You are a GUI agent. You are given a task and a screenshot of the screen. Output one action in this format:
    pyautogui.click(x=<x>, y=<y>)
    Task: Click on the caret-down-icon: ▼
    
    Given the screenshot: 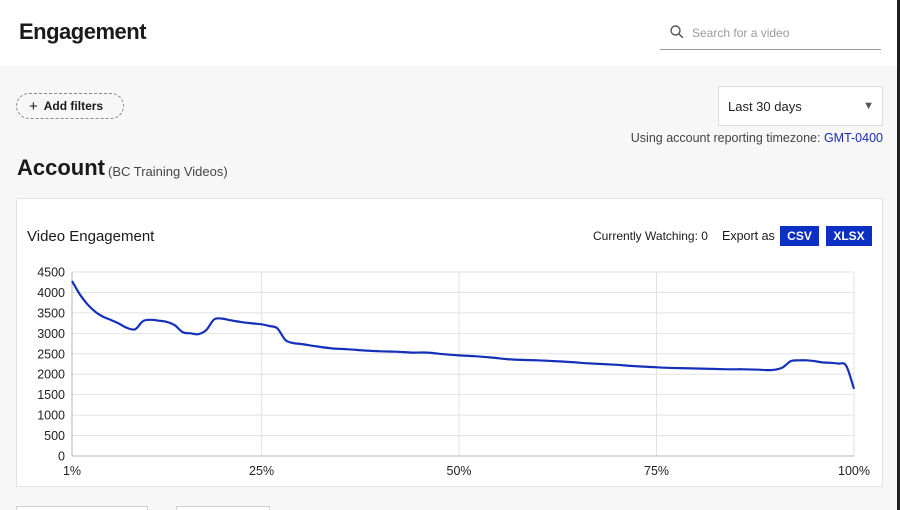 What is the action you would take?
    pyautogui.click(x=868, y=106)
    